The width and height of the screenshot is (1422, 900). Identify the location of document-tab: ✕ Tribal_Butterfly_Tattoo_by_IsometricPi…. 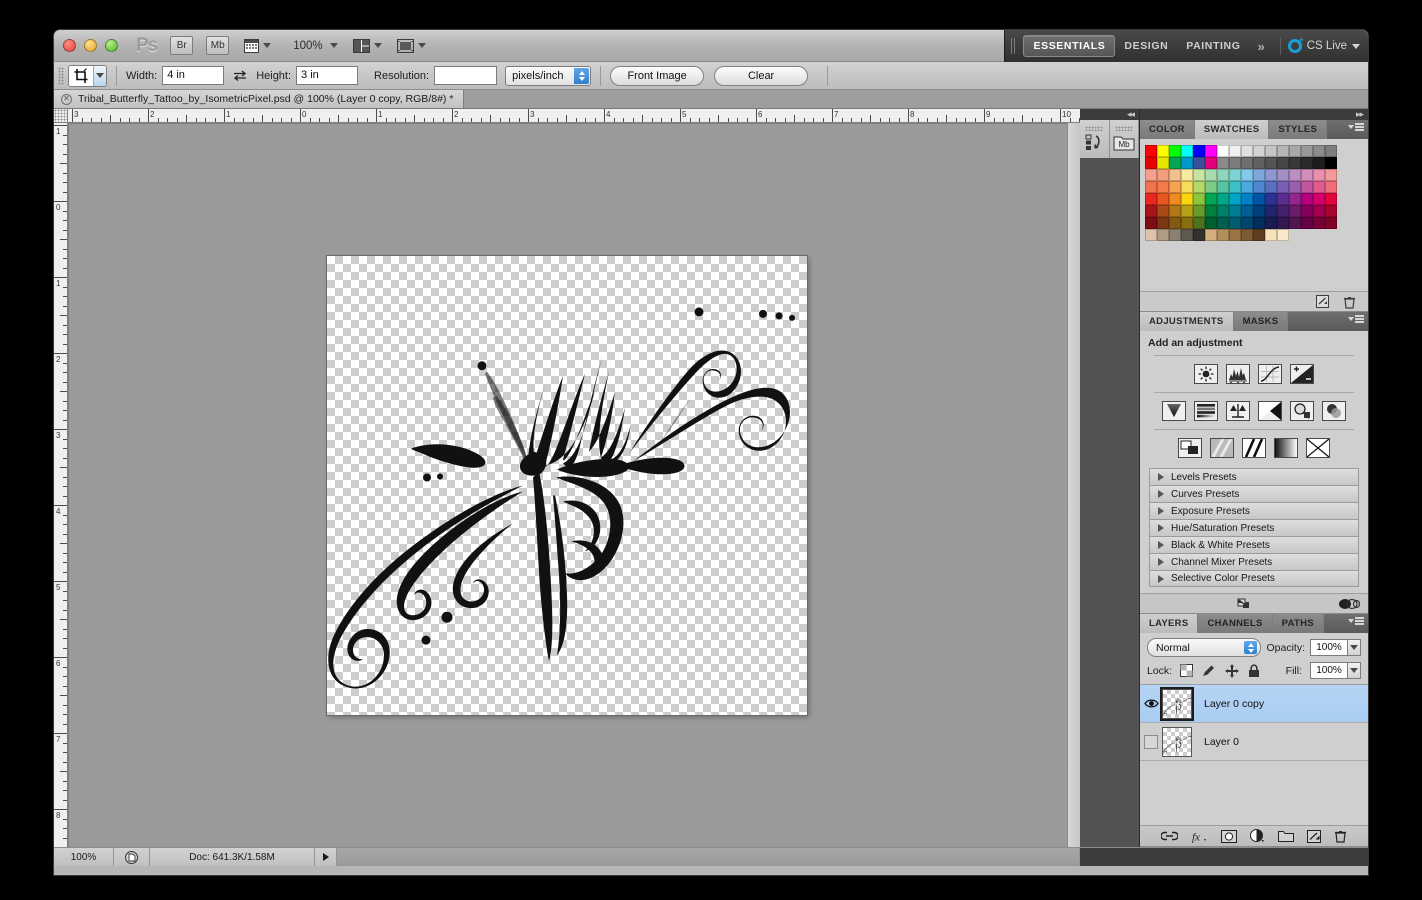
(259, 99).